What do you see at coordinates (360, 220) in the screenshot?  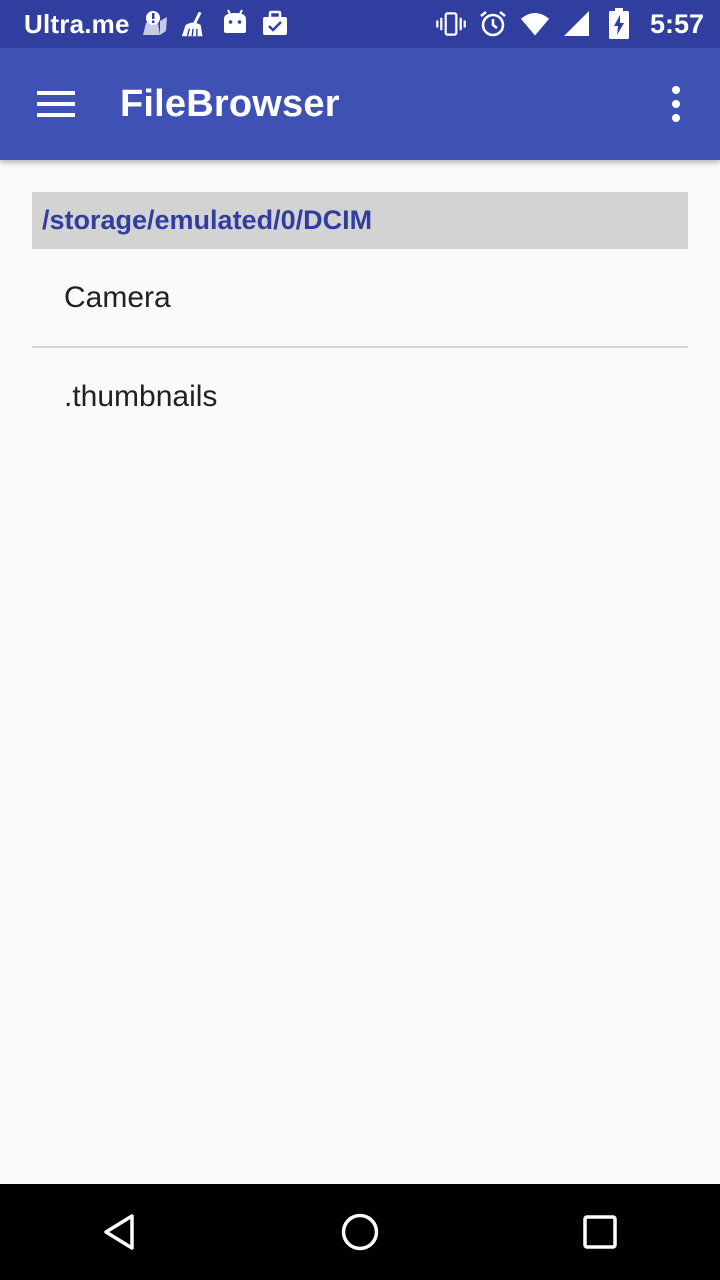 I see `current-path-header: /storage/emulated/0/DCIM` at bounding box center [360, 220].